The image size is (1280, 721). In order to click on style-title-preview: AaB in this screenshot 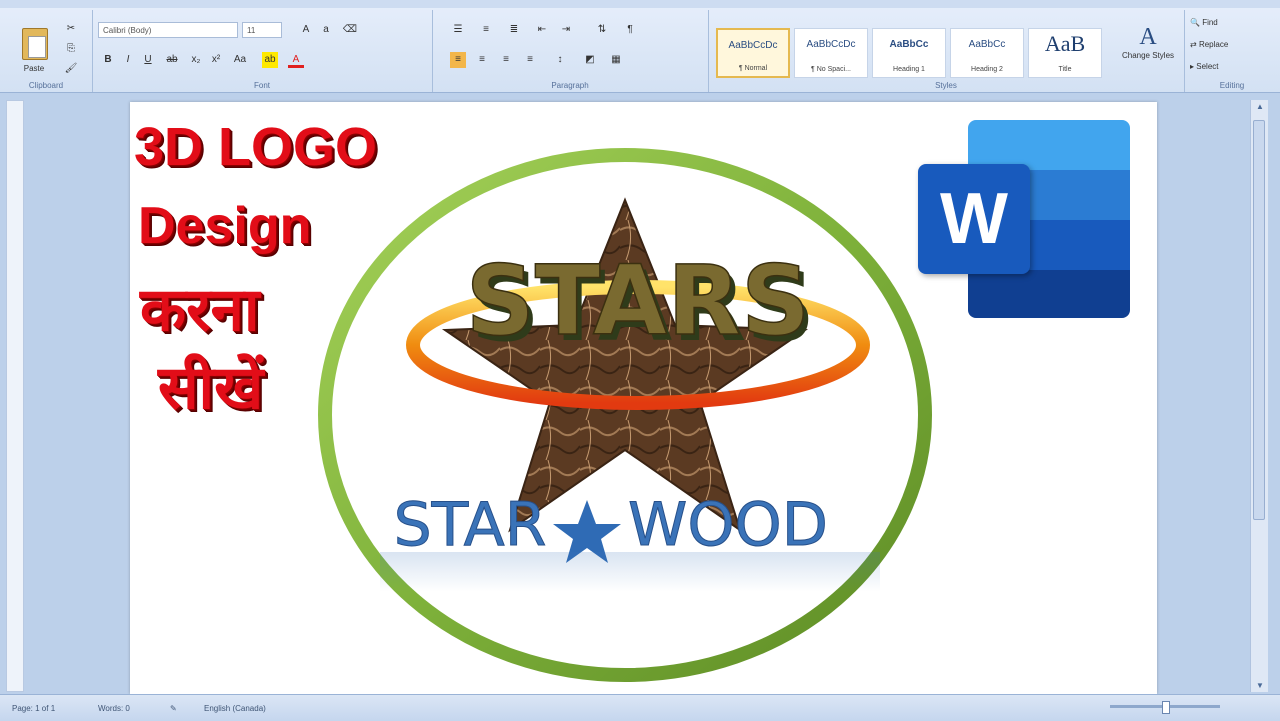, I will do `click(1065, 43)`.